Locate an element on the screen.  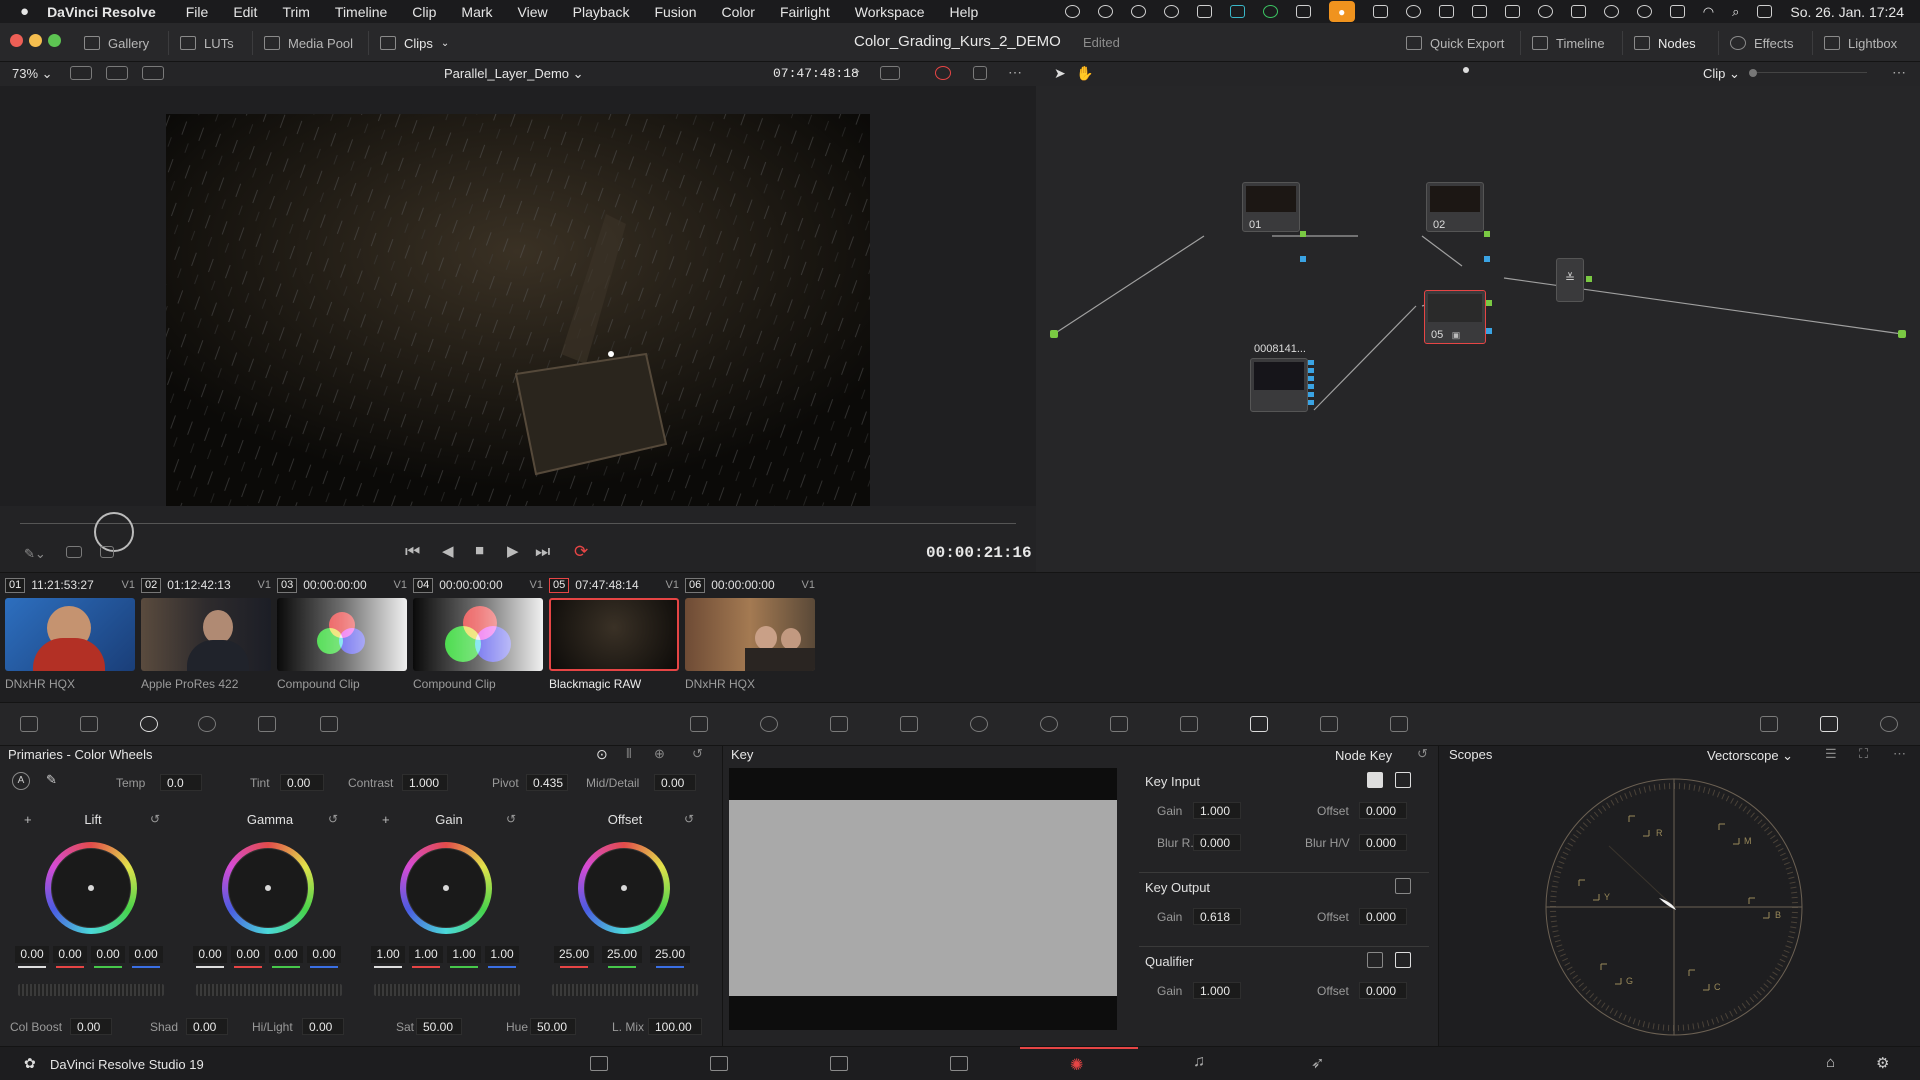
menu-file: File is located at coordinates (197, 12).